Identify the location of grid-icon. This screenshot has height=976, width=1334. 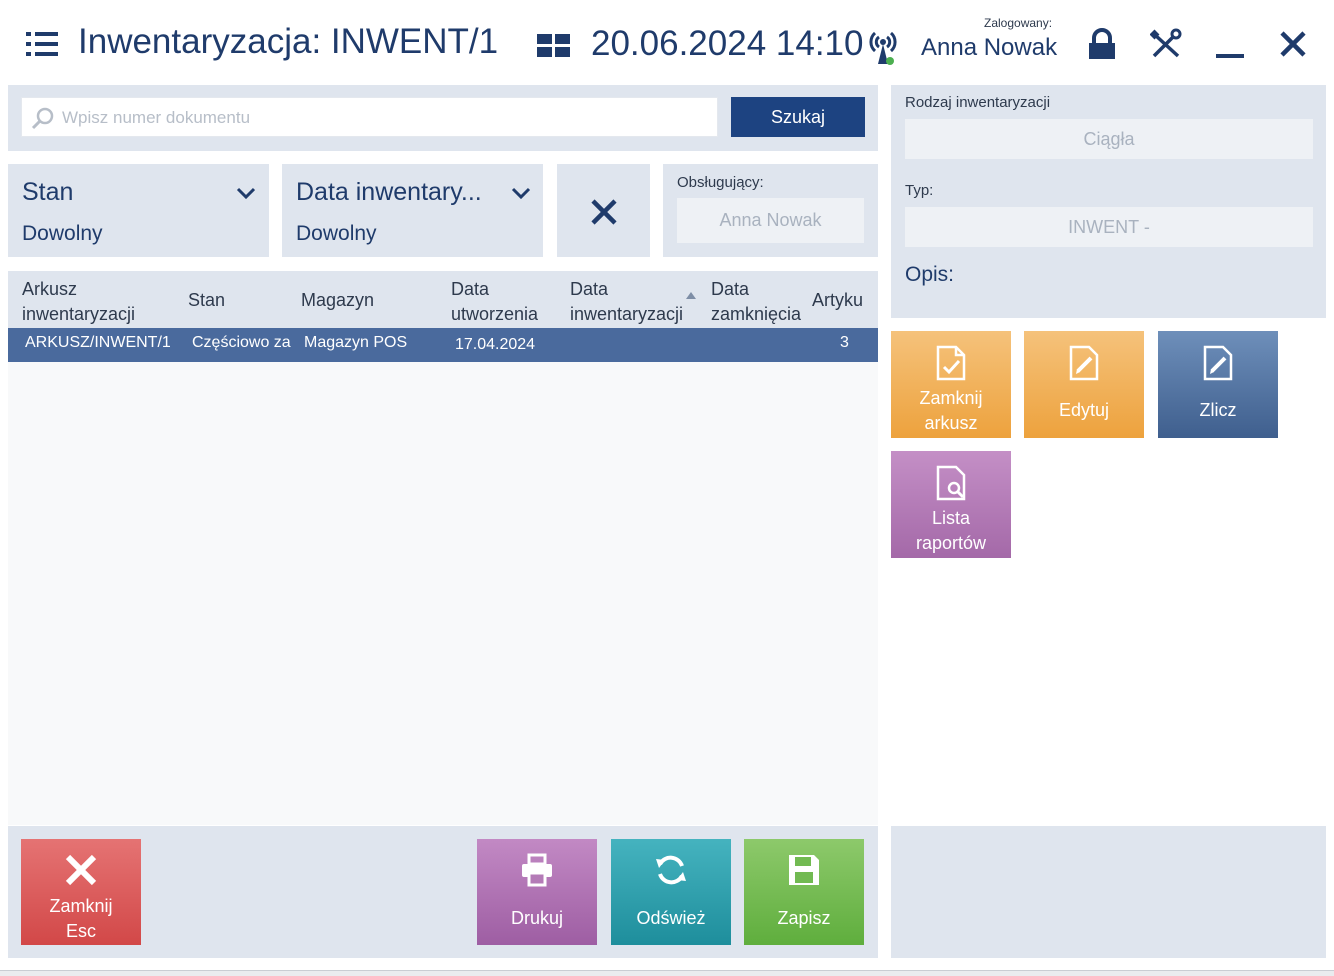
(553, 46).